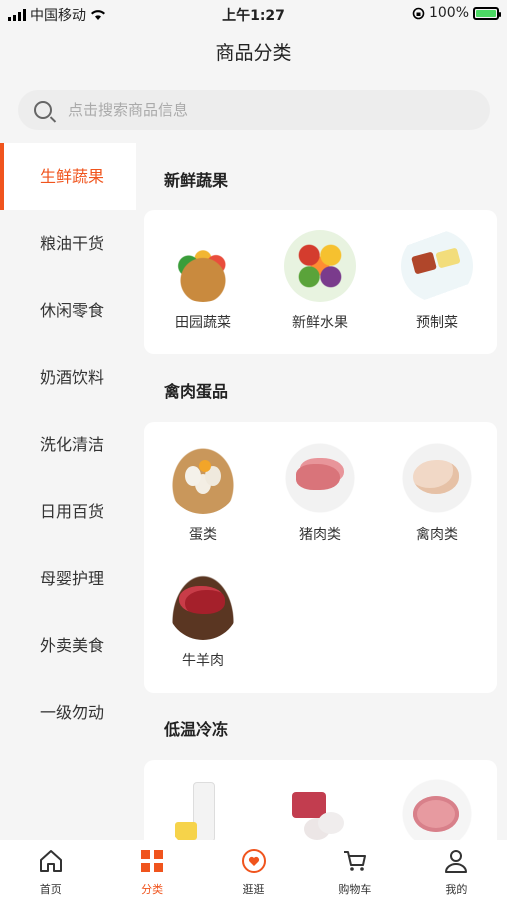 This screenshot has width=507, height=900. What do you see at coordinates (68, 511) in the screenshot?
I see `sidebar-item-daily-goods: 日用百货` at bounding box center [68, 511].